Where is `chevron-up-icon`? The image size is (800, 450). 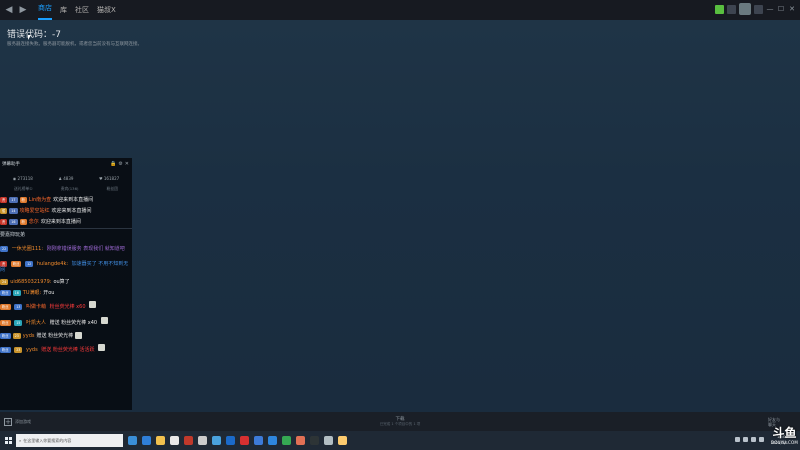
chevron-up-icon is located at coordinates (737, 439).